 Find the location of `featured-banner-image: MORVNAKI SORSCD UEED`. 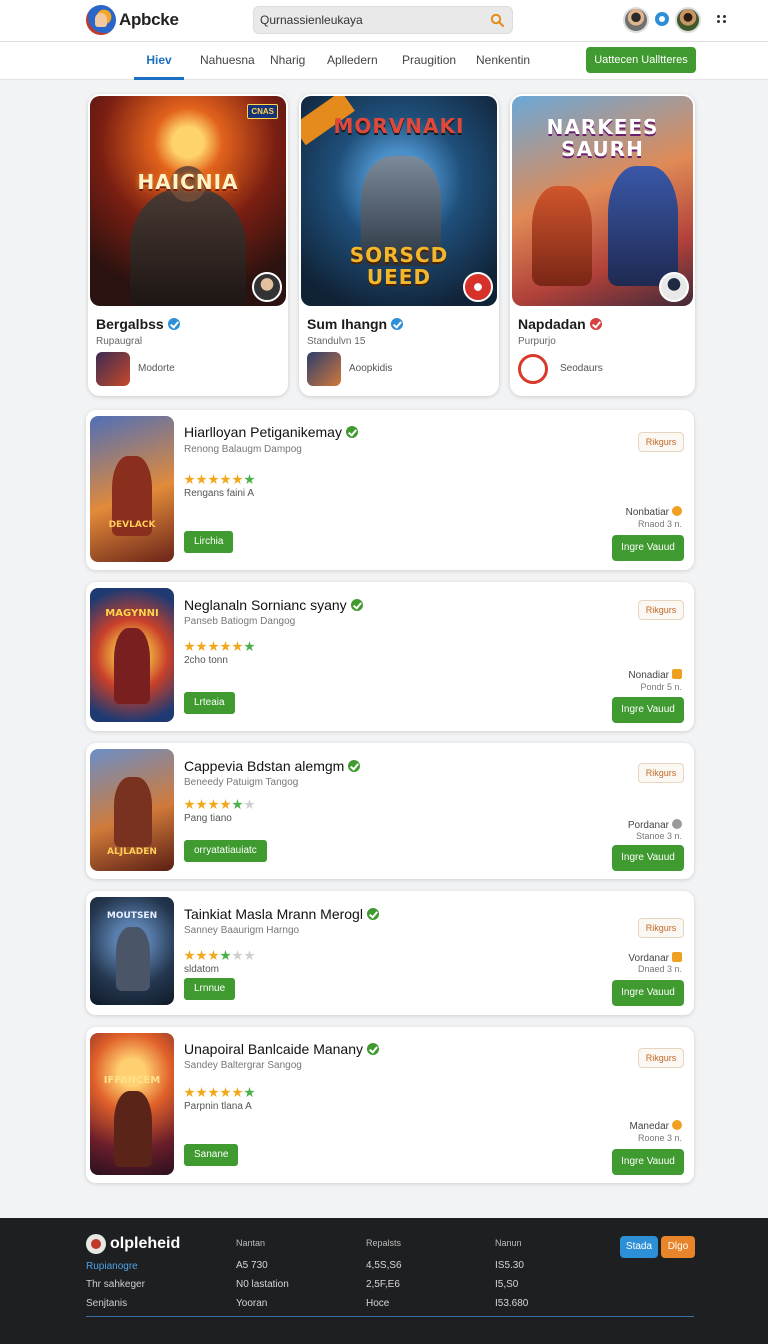

featured-banner-image: MORVNAKI SORSCD UEED is located at coordinates (399, 201).